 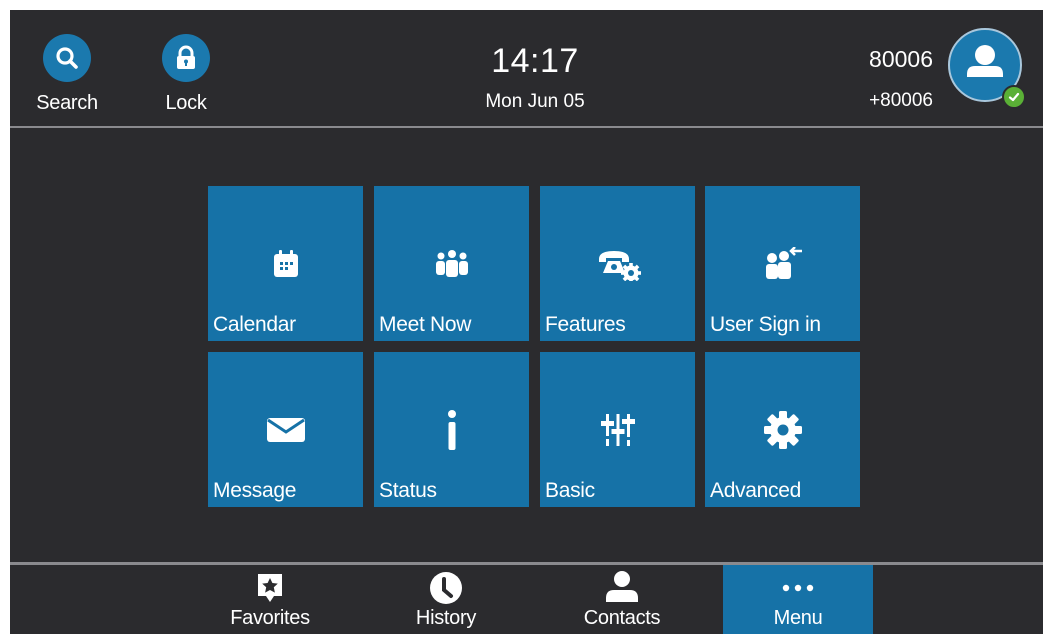 What do you see at coordinates (585, 324) in the screenshot?
I see `tile-label: Features` at bounding box center [585, 324].